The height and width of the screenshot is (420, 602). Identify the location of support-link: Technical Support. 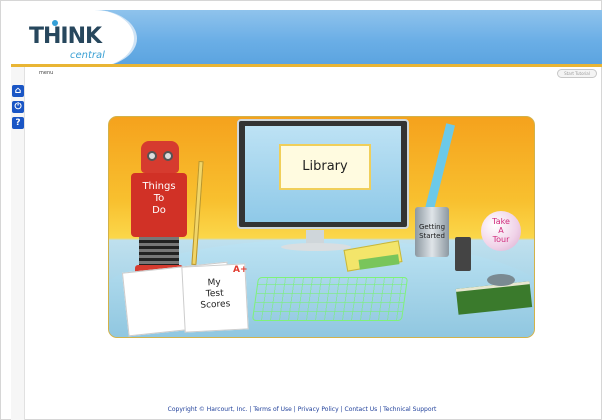
(409, 409).